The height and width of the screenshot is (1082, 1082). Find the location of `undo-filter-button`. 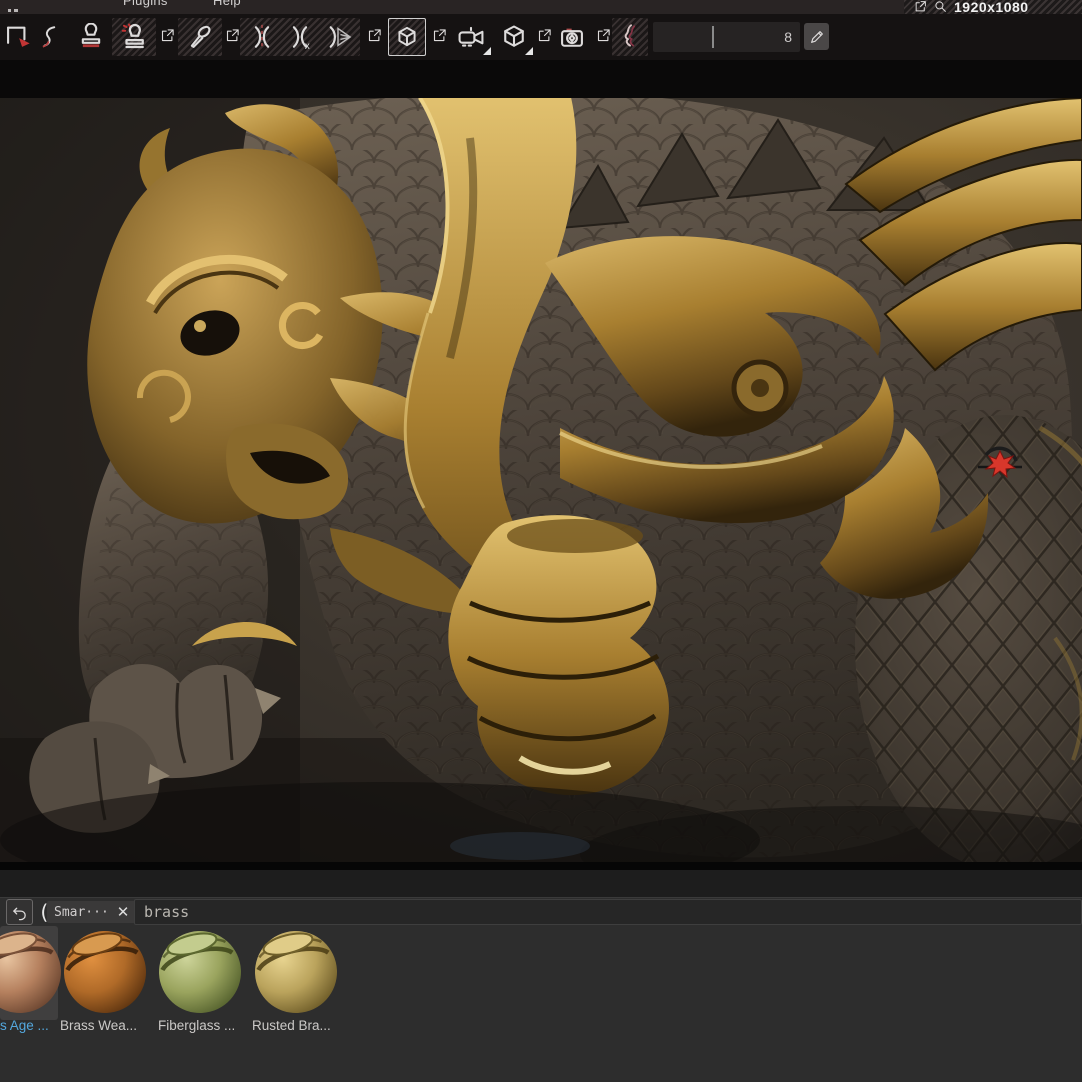

undo-filter-button is located at coordinates (19, 912).